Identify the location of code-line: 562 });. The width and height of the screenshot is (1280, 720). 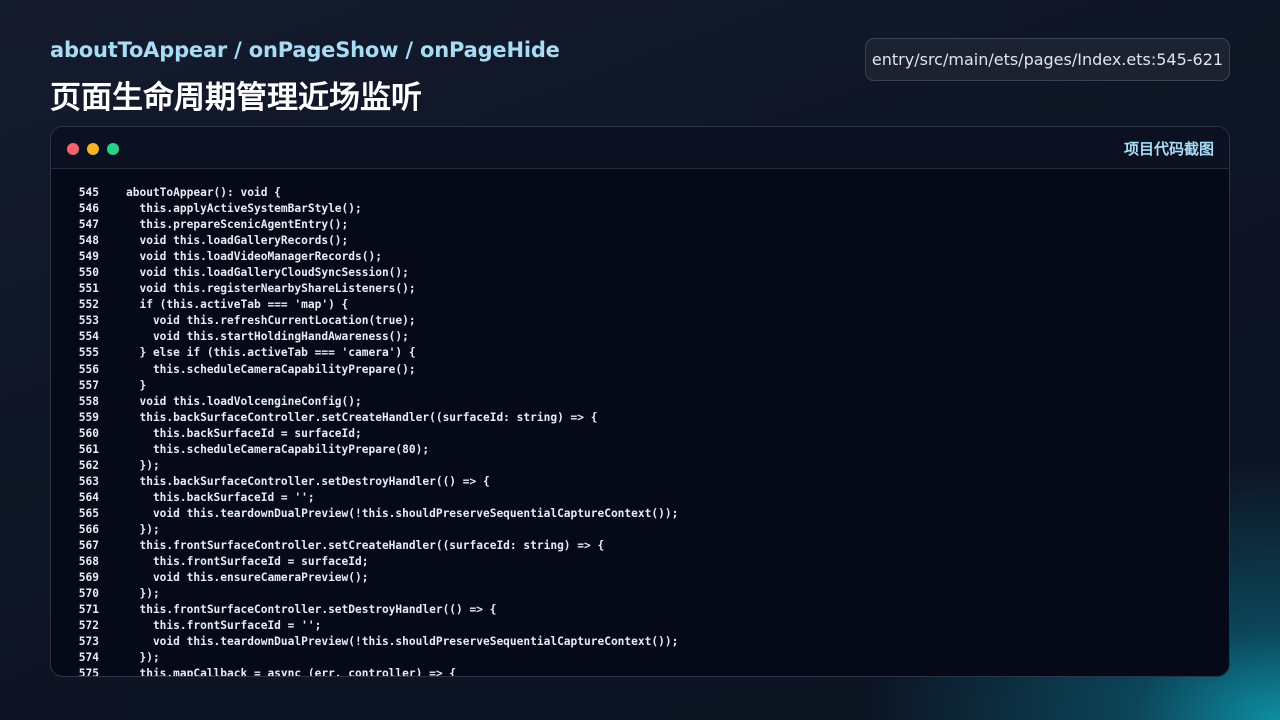
(640, 466).